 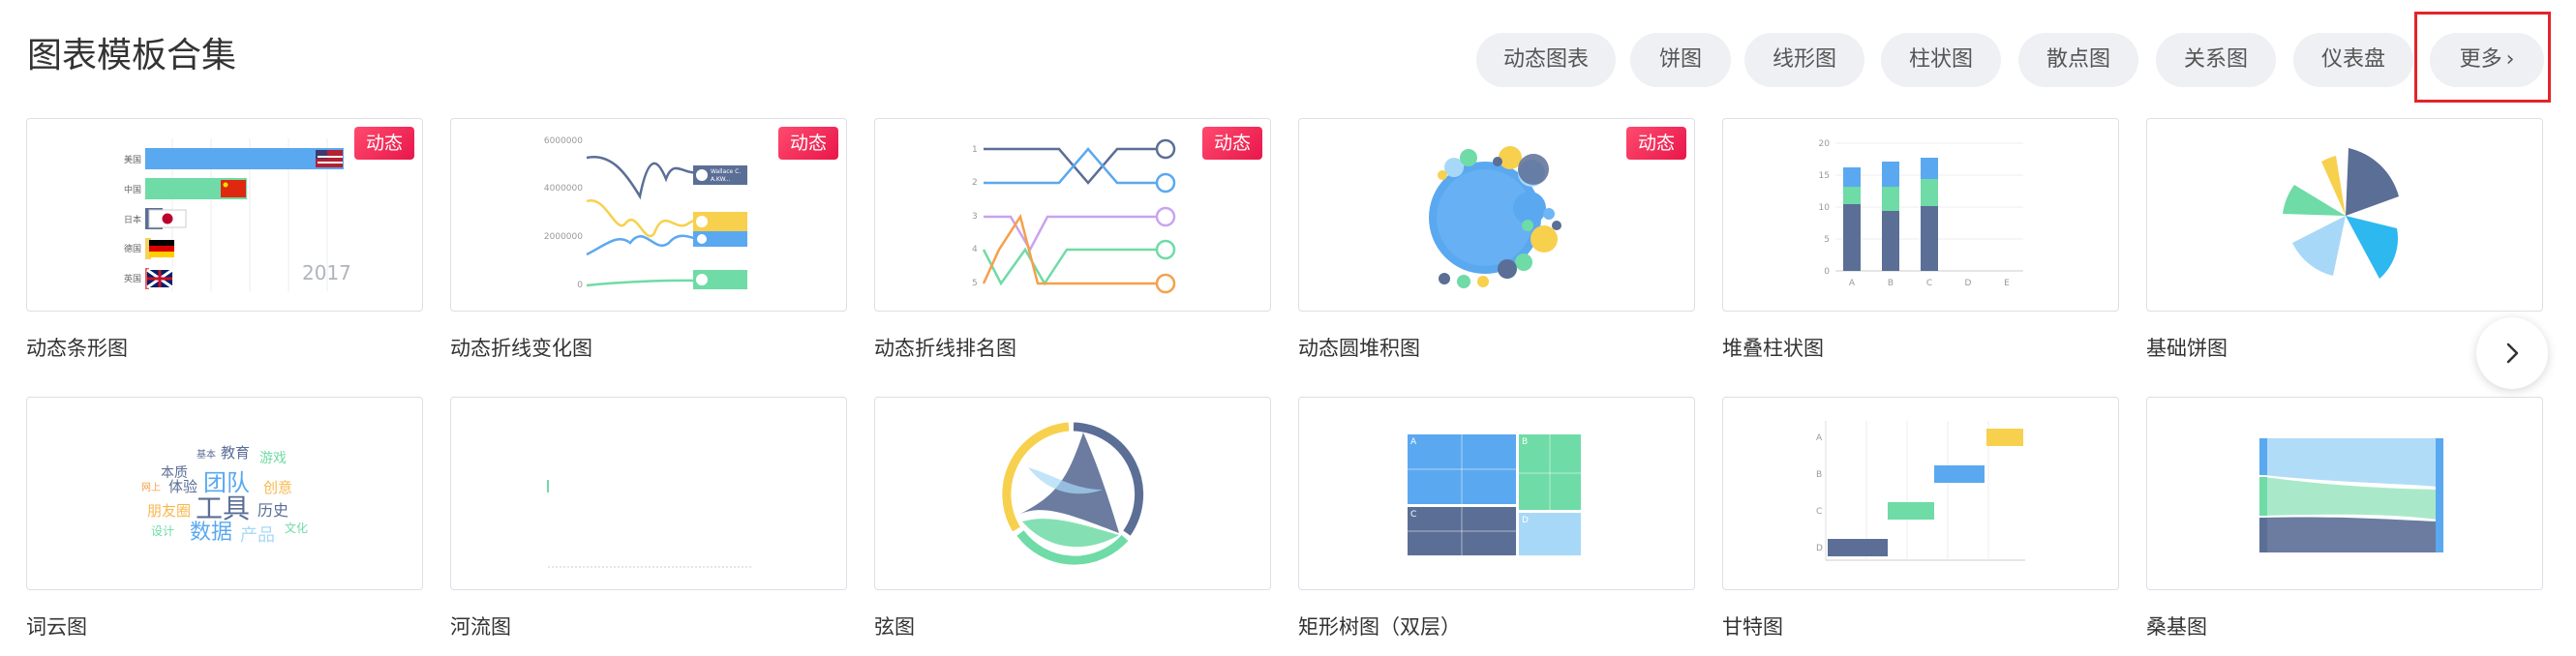 I want to click on filter-chip-pie: 饼图, so click(x=1680, y=60).